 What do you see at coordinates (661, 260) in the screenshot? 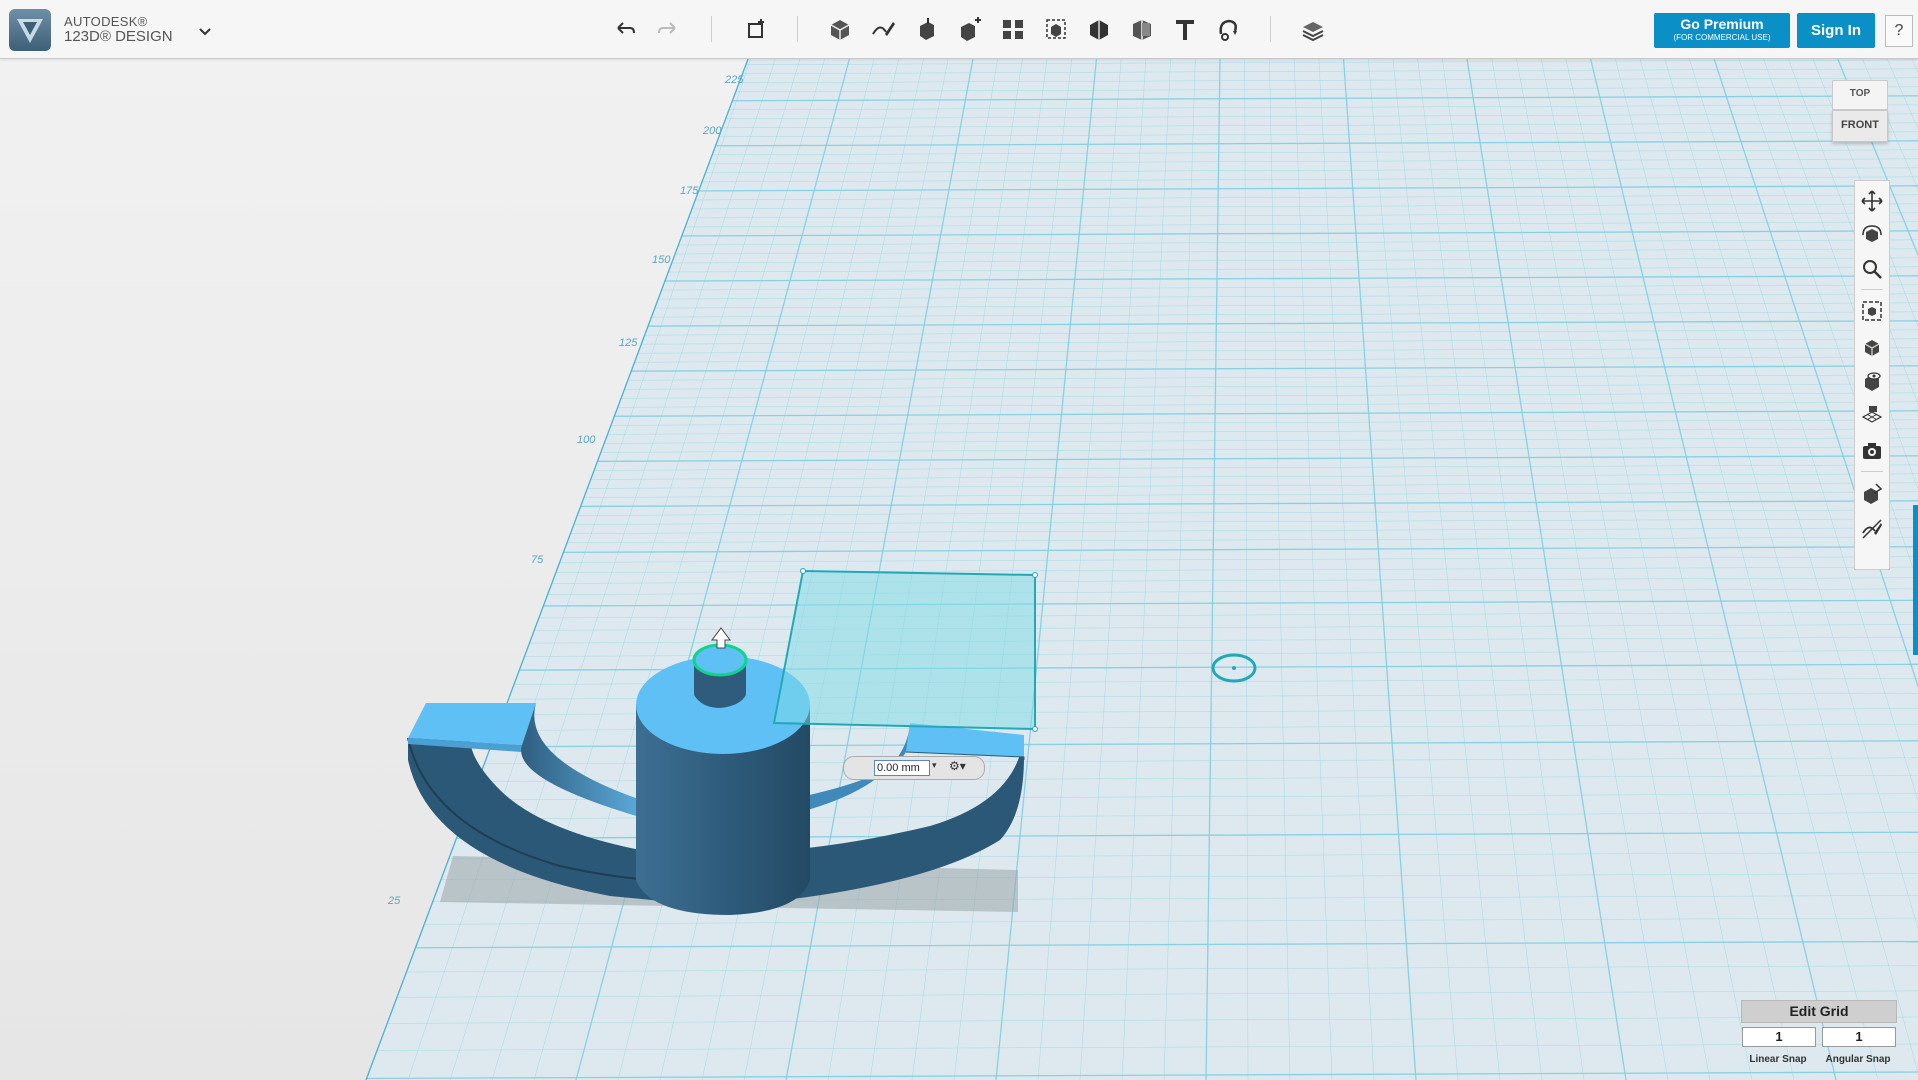
I see `ruler-label: 150` at bounding box center [661, 260].